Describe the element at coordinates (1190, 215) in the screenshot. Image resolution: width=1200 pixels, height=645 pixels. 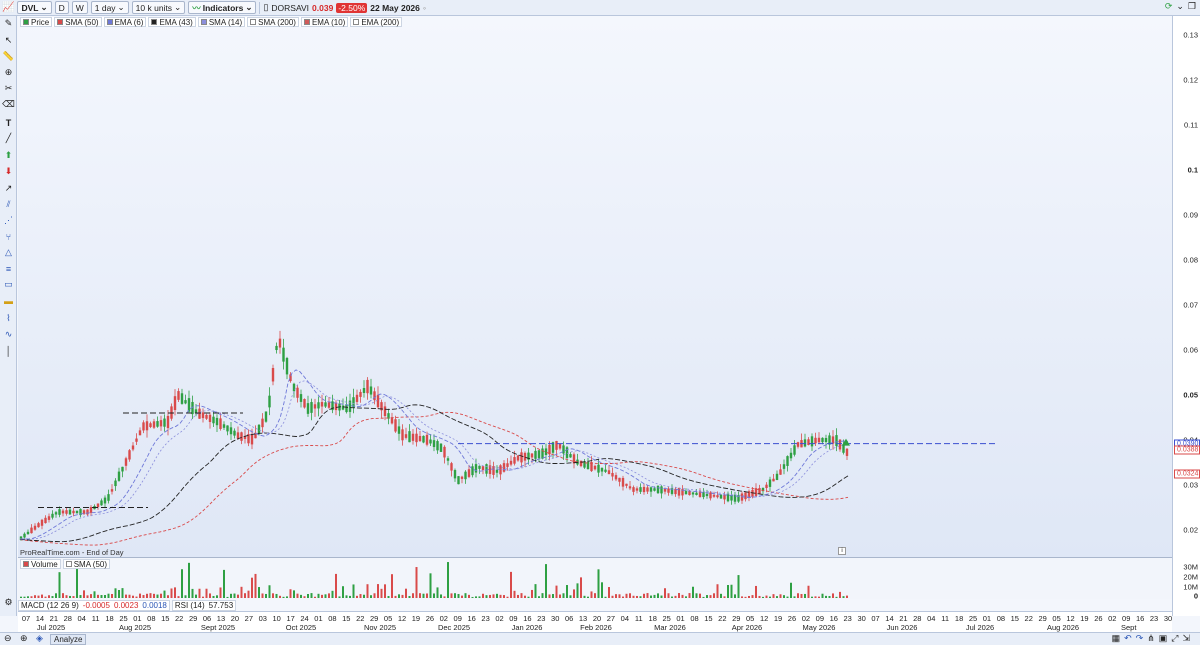
I see `price-tick: 0.09` at that location.